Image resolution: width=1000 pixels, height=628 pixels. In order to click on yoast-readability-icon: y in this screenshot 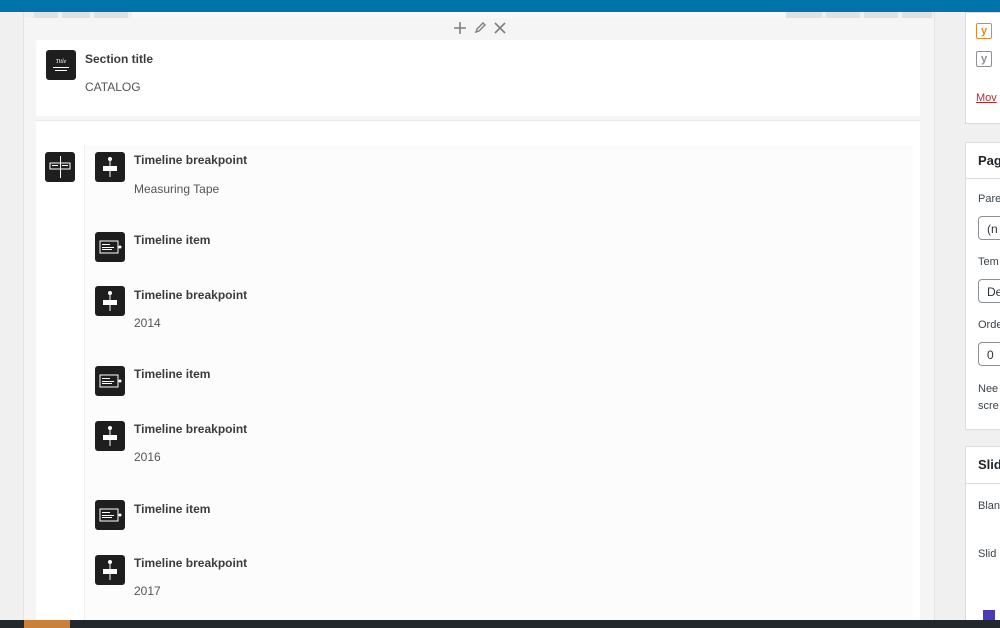, I will do `click(984, 31)`.